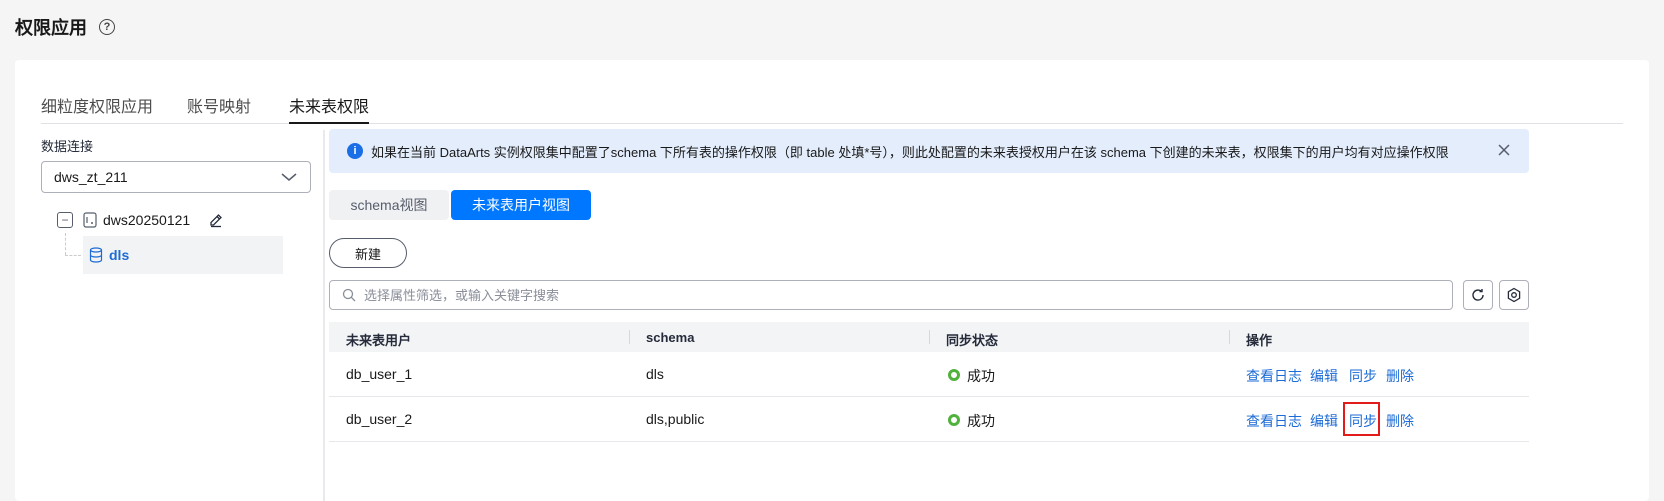 The height and width of the screenshot is (501, 1664). I want to click on column-header-user: 未来表用户, so click(379, 340).